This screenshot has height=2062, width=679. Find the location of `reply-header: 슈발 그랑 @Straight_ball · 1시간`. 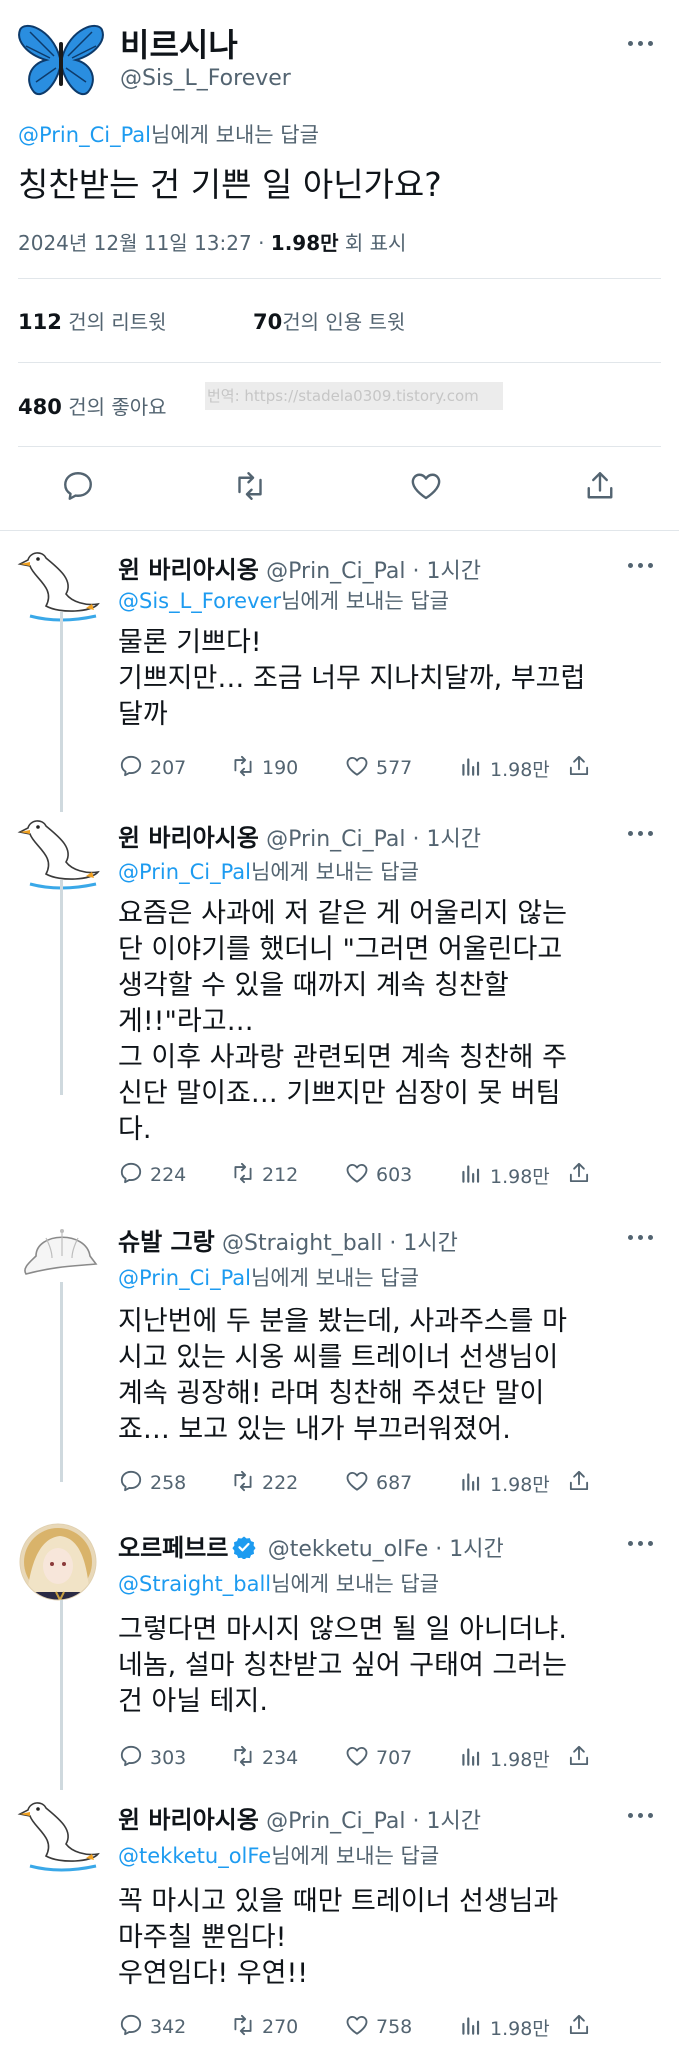

reply-header: 슈발 그랑 @Straight_ball · 1시간 is located at coordinates (288, 1239).